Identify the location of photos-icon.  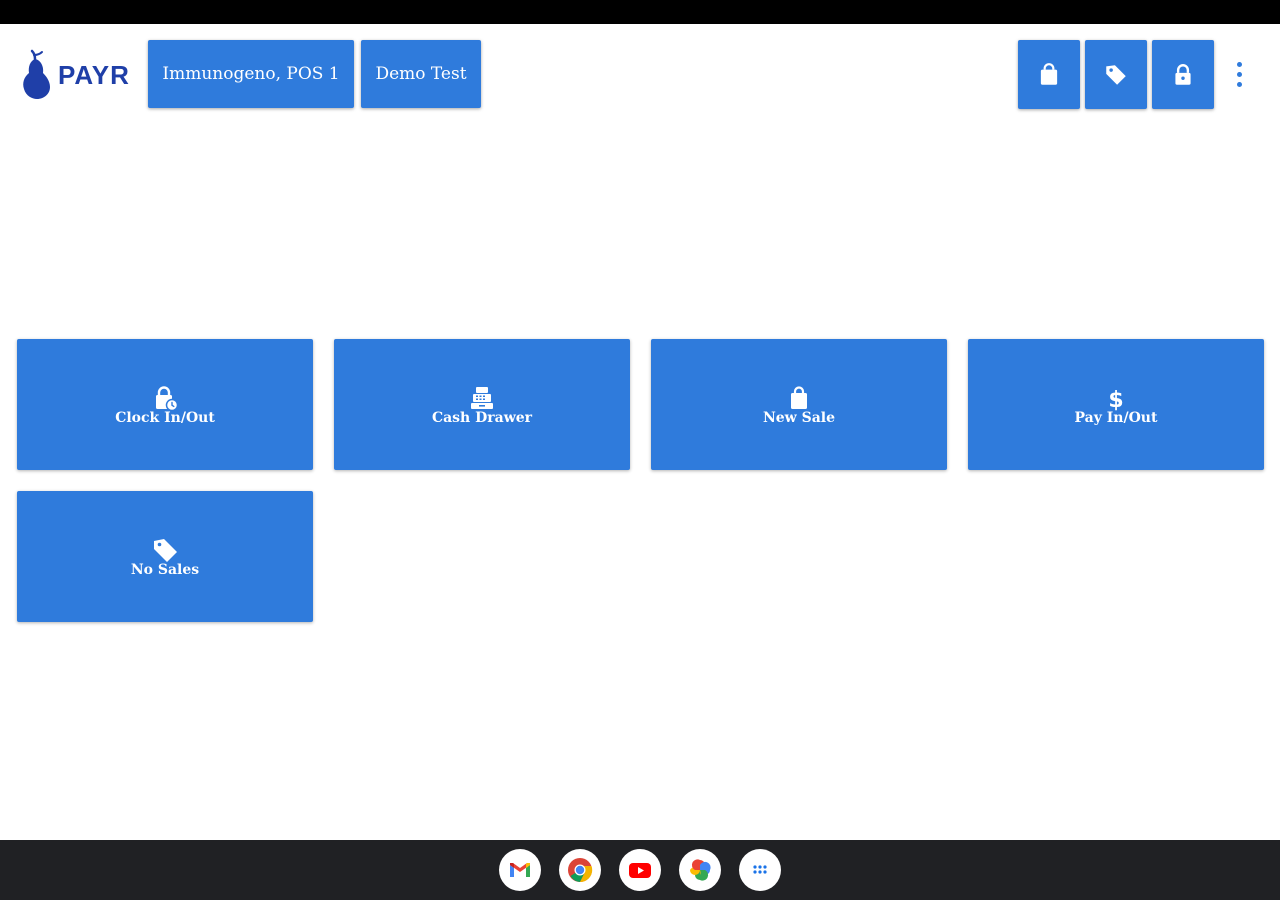
(700, 870).